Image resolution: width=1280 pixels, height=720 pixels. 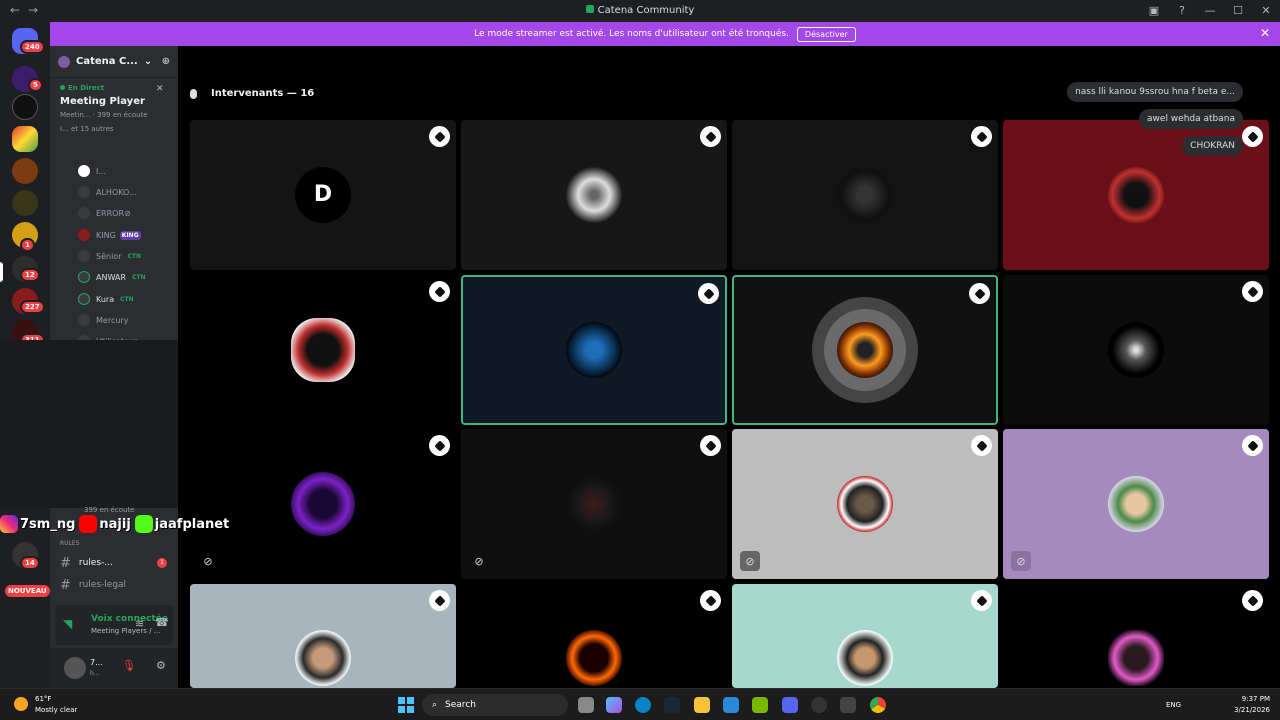 What do you see at coordinates (9, 524) in the screenshot?
I see `instagram-icon` at bounding box center [9, 524].